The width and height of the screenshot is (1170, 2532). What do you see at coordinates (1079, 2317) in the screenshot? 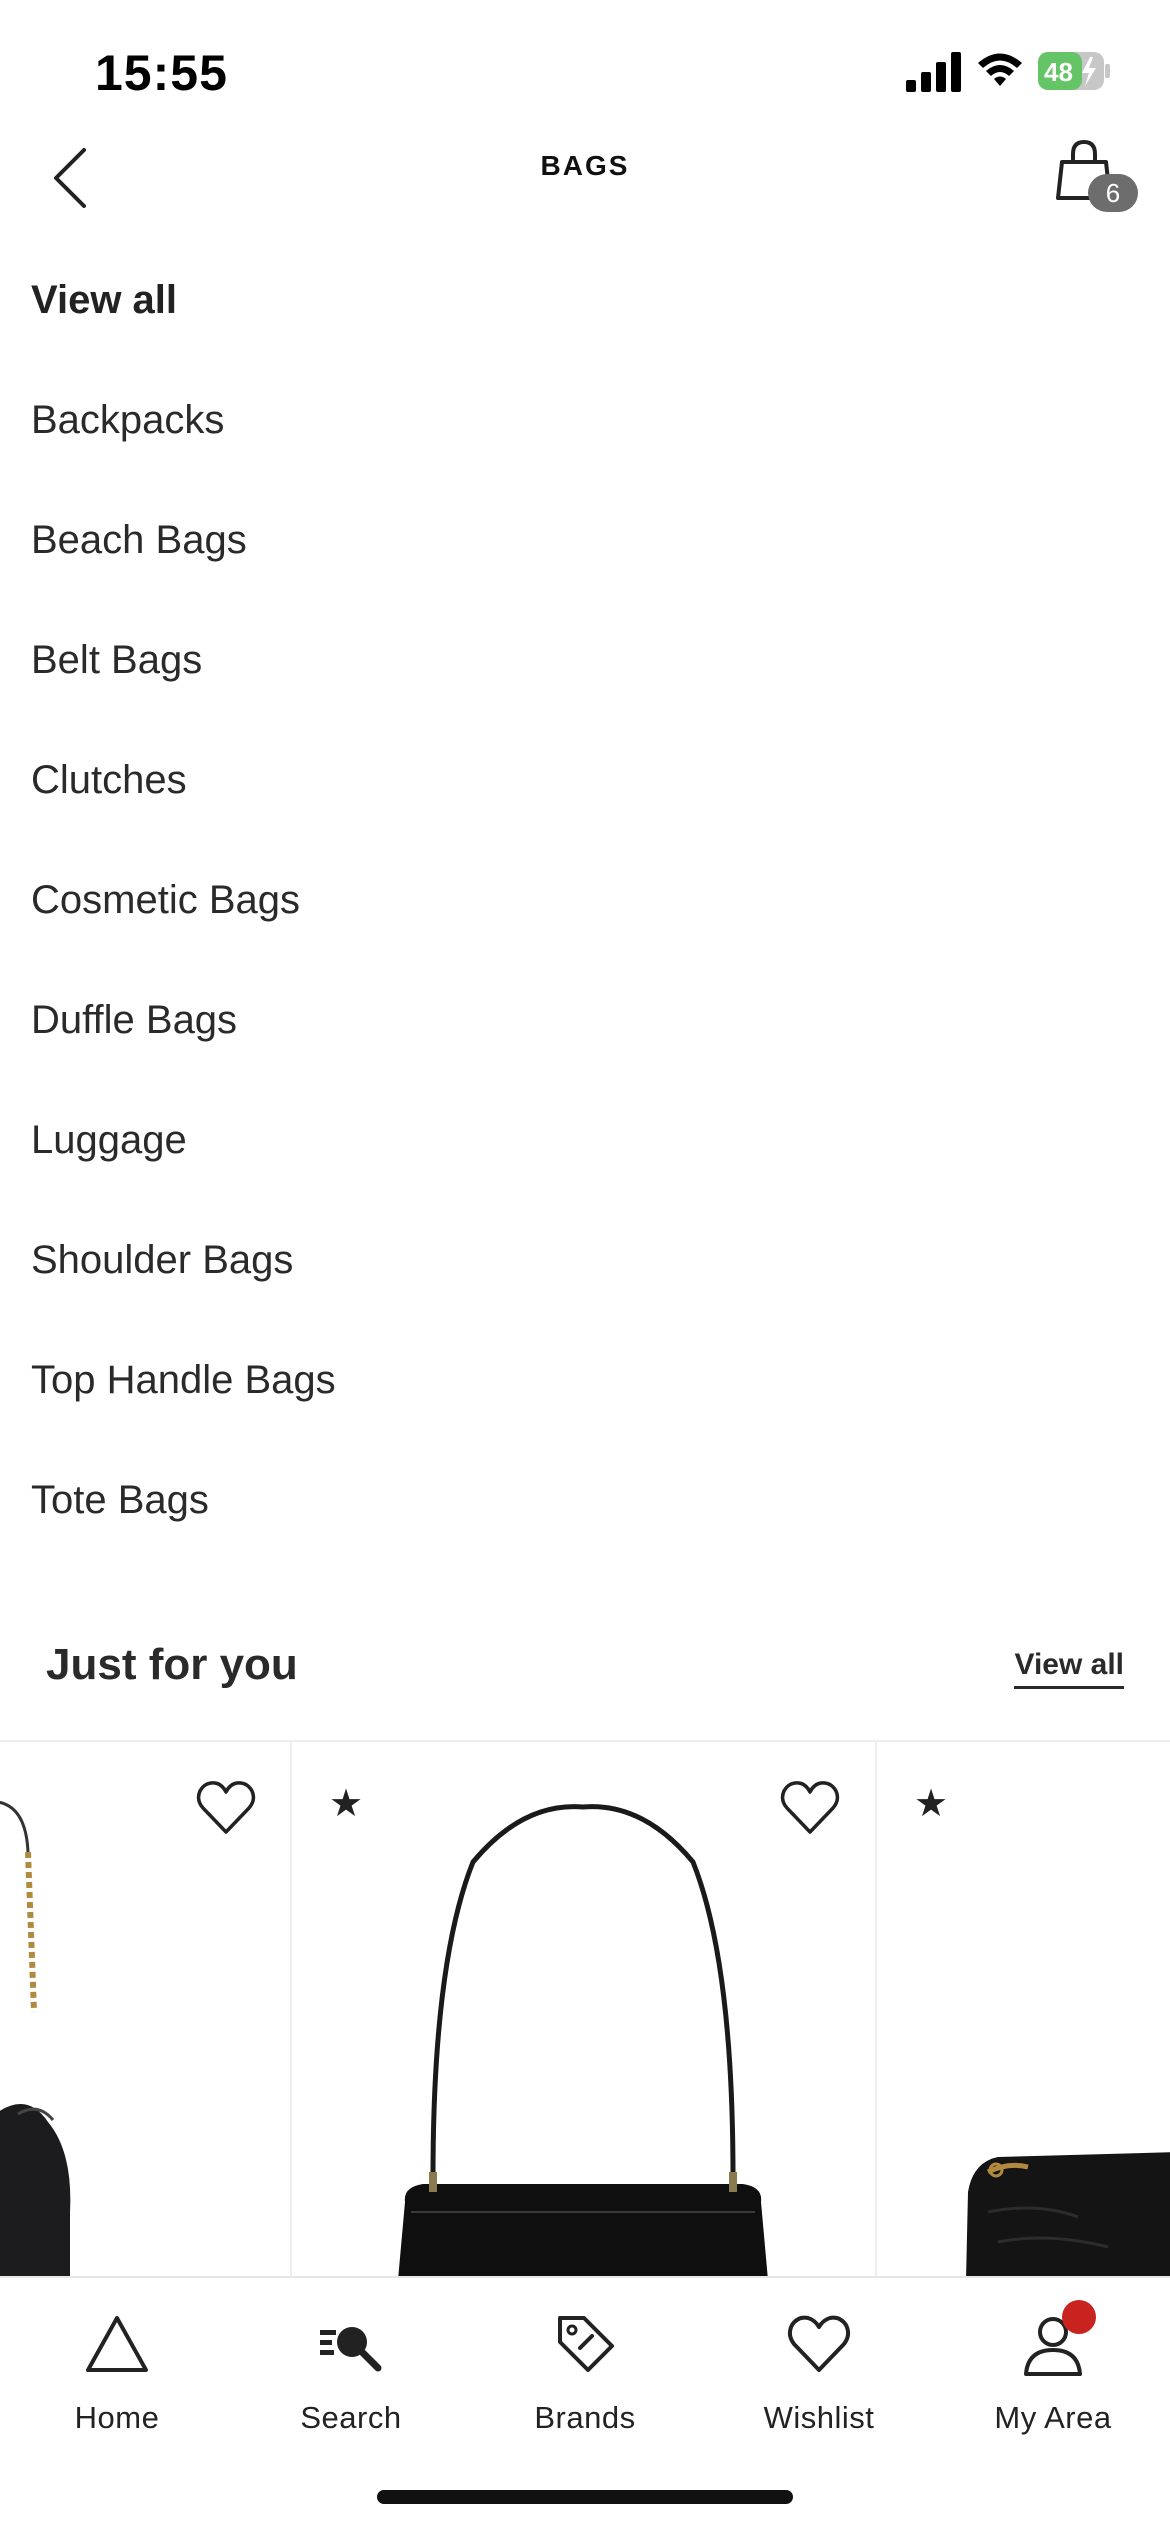
I see `notification-dot` at bounding box center [1079, 2317].